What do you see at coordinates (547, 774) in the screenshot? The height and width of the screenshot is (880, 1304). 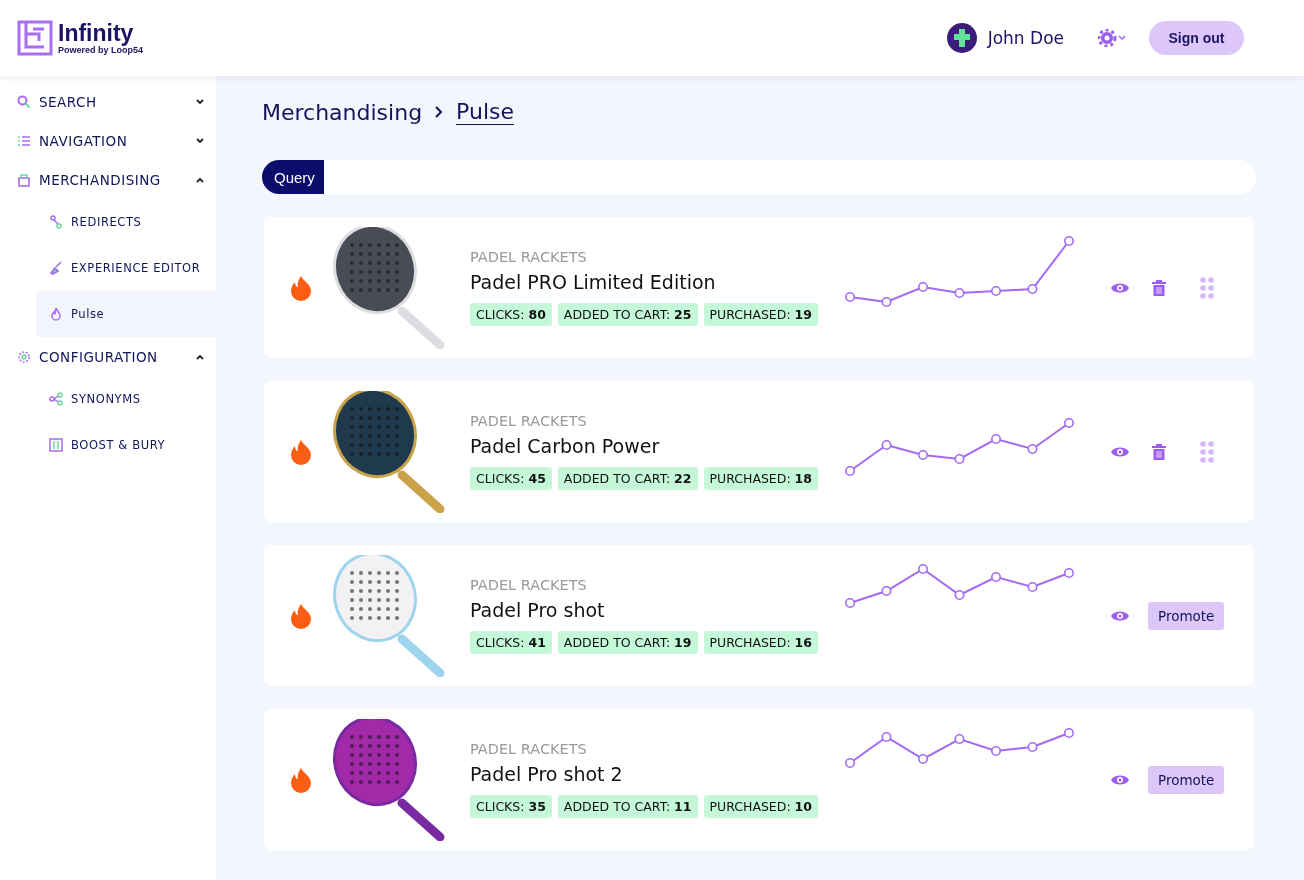 I see `product-name: Padel Pro shot 2` at bounding box center [547, 774].